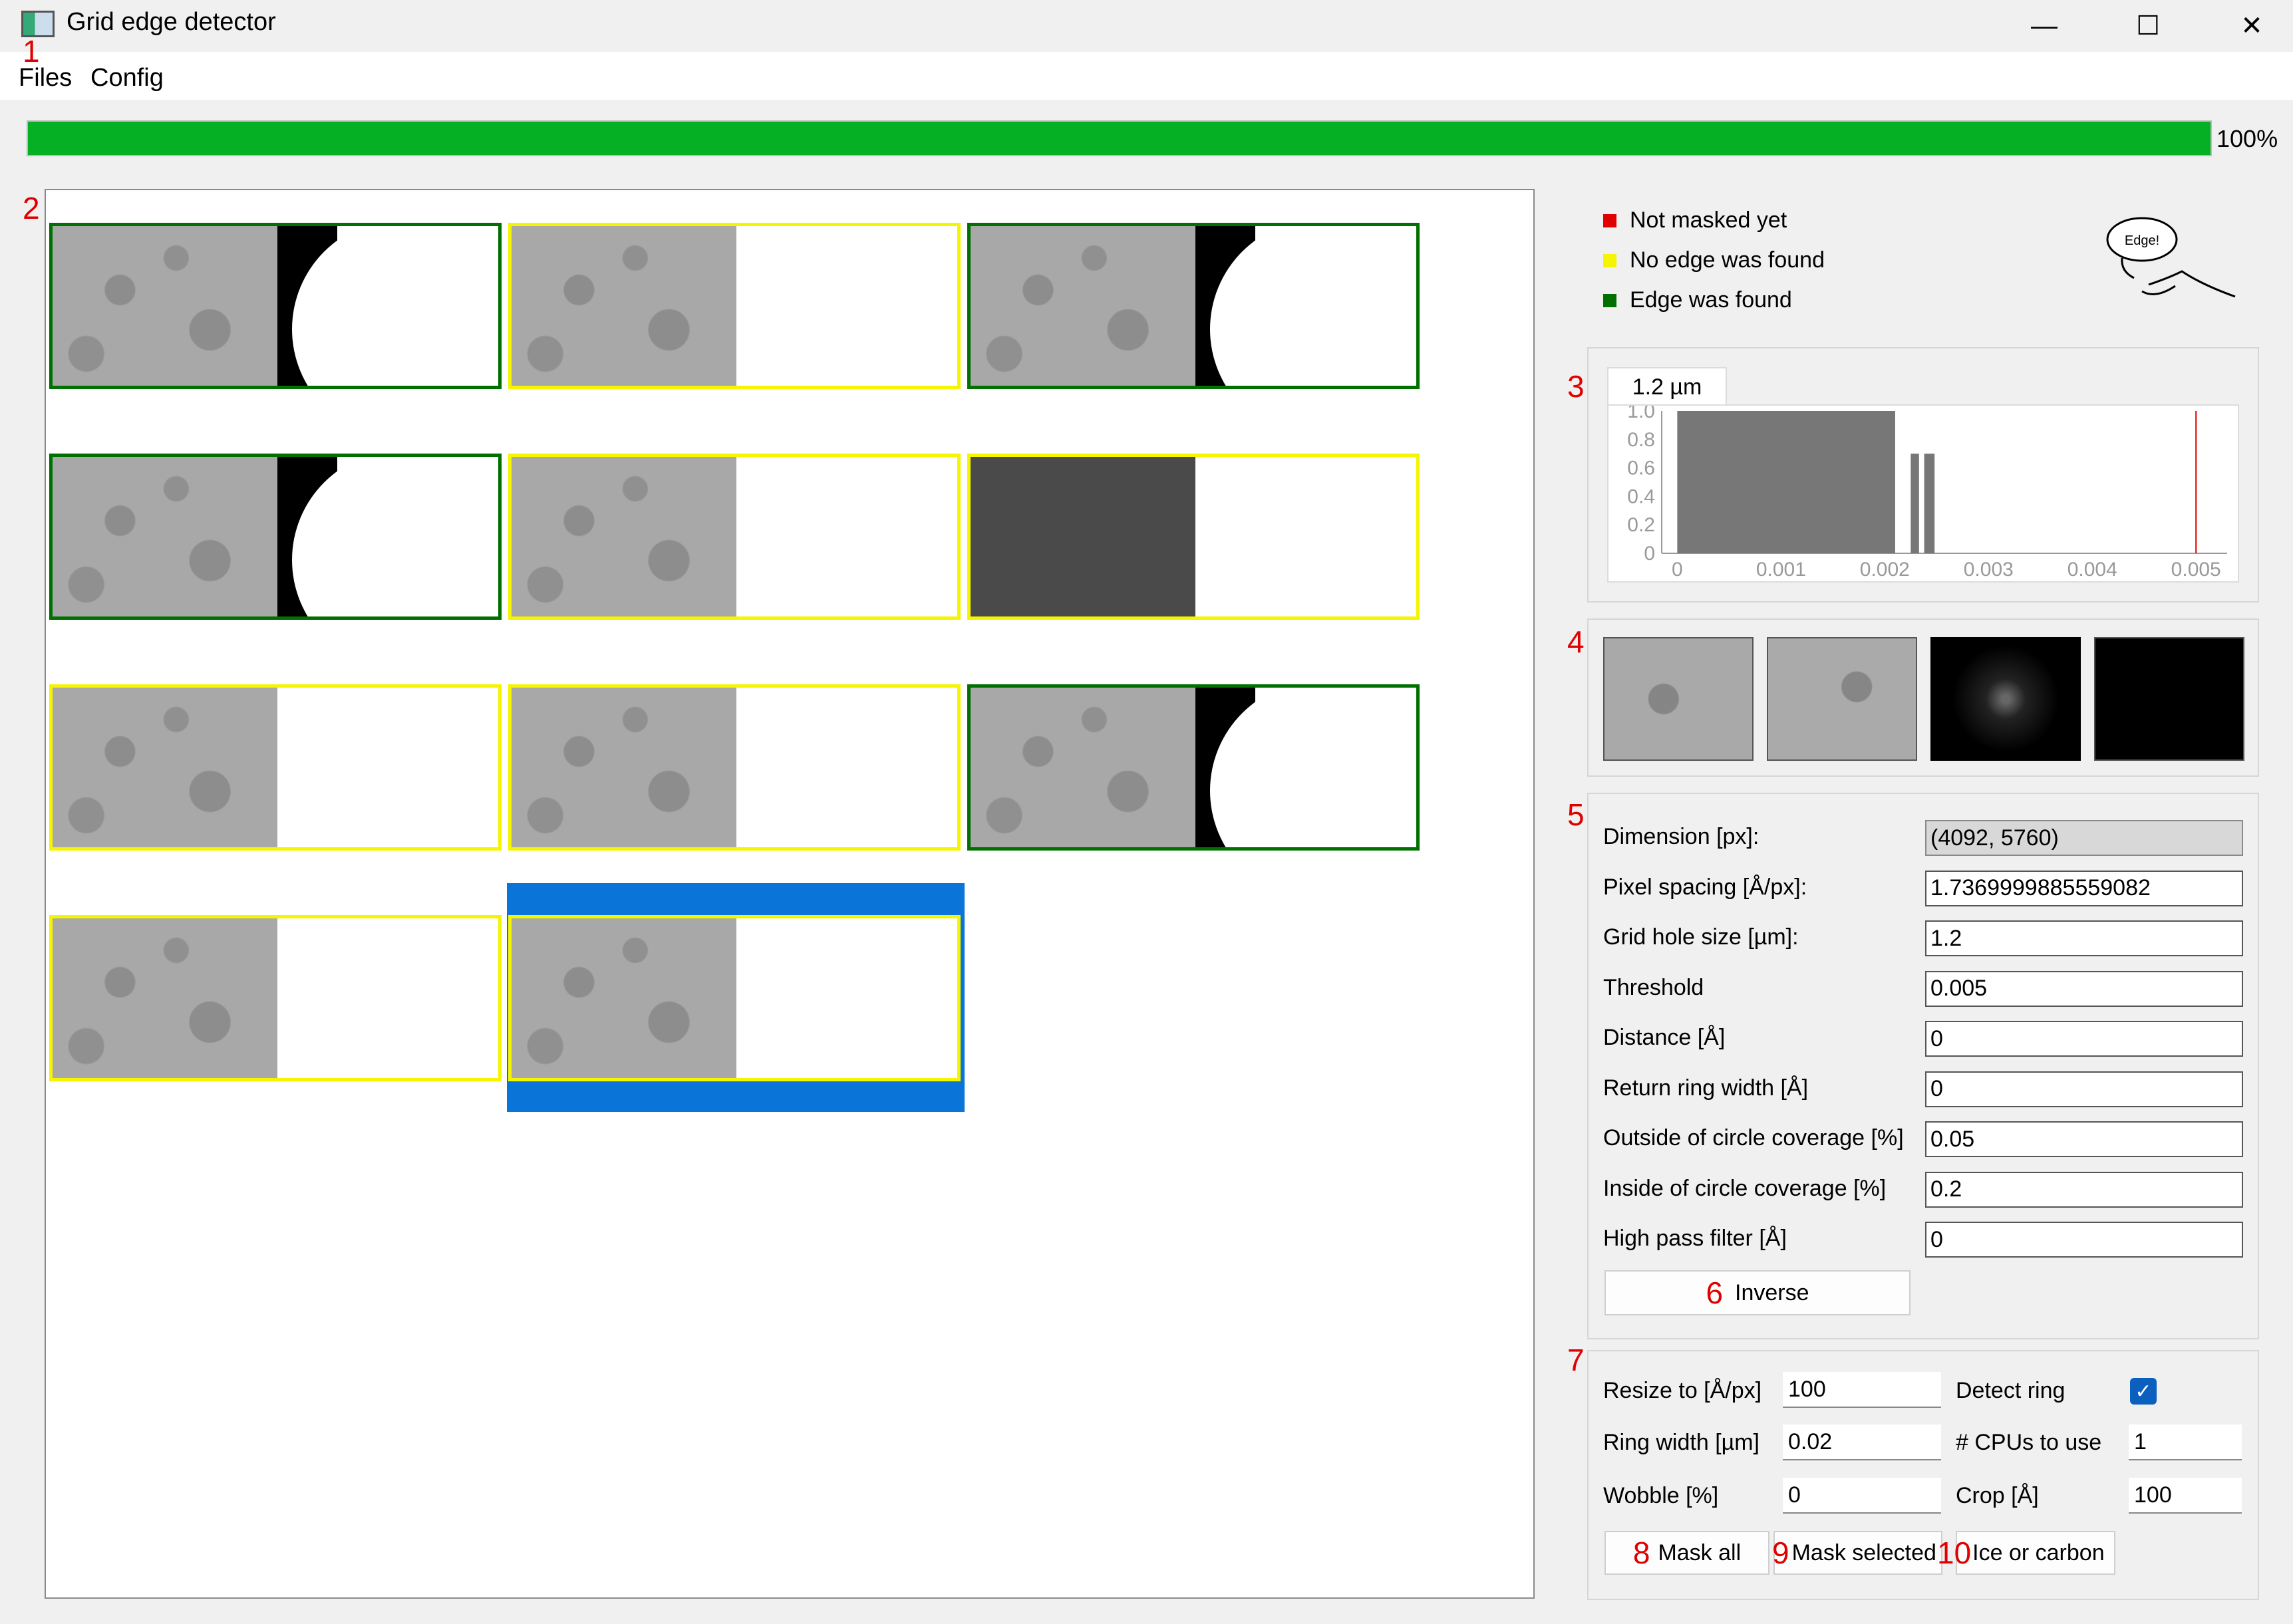 The width and height of the screenshot is (2293, 1624). What do you see at coordinates (2185, 1442) in the screenshot?
I see `cpus-input: 1` at bounding box center [2185, 1442].